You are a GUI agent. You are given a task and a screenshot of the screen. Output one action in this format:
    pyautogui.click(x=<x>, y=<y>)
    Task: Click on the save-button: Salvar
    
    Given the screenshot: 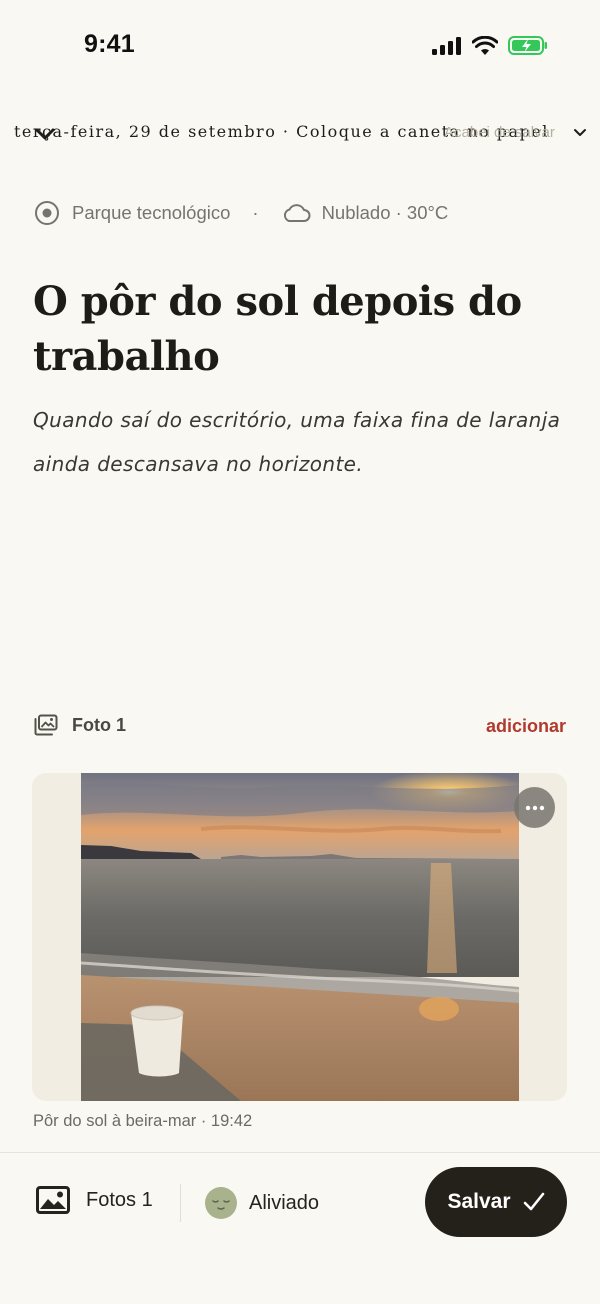 What is the action you would take?
    pyautogui.click(x=496, y=1202)
    